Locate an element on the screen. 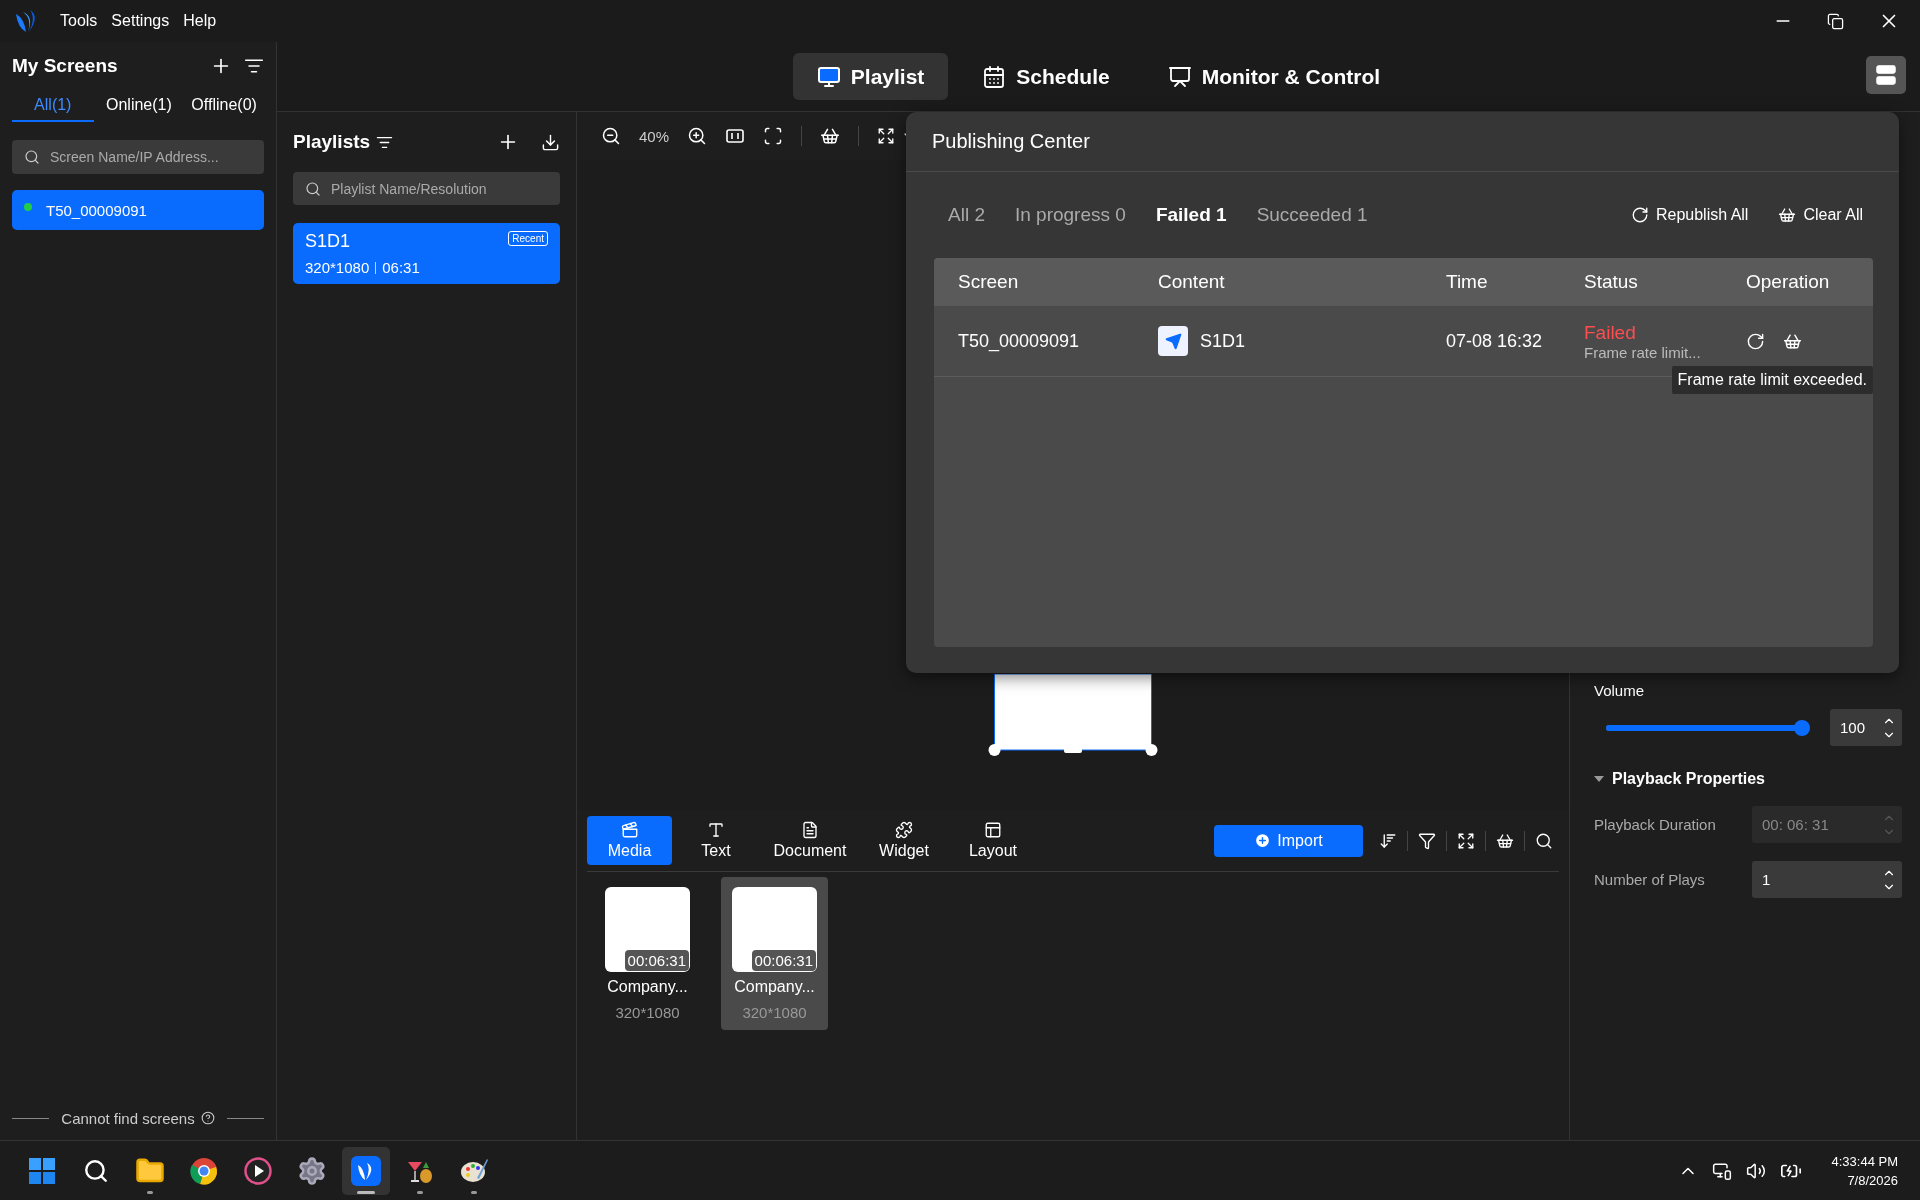 The image size is (1920, 1200). app-icon is located at coordinates (366, 1170).